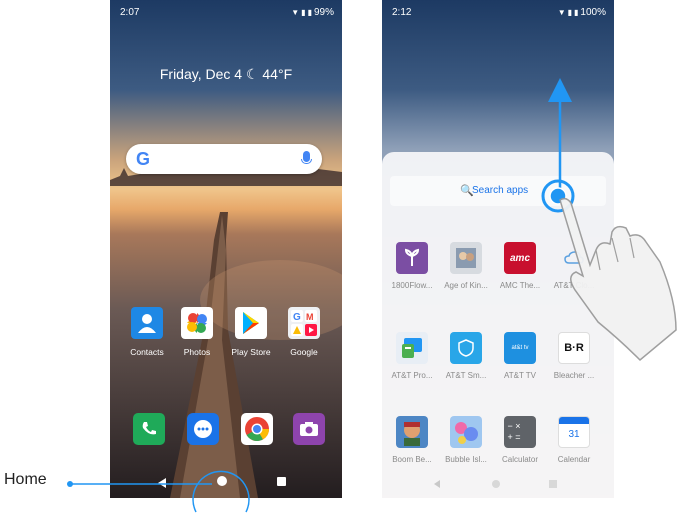  I want to click on hand-gesture-icon, so click(618, 279).